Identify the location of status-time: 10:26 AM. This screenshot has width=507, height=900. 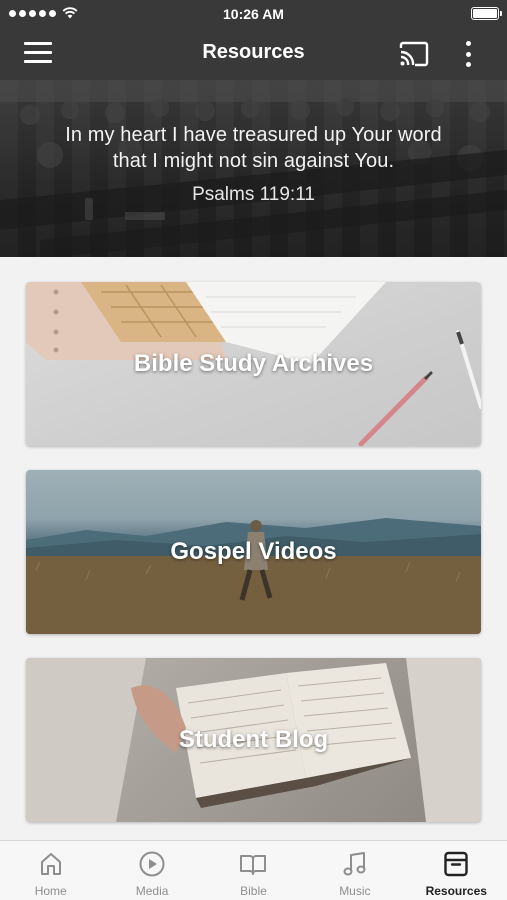
(253, 14).